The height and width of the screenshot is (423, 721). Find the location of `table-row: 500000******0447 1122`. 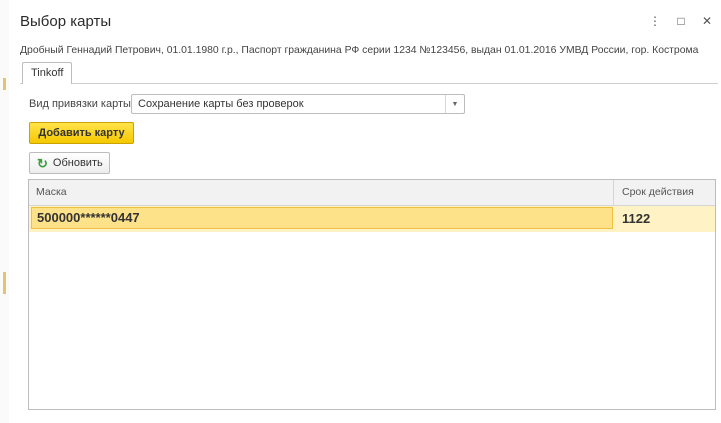

table-row: 500000******0447 1122 is located at coordinates (372, 219).